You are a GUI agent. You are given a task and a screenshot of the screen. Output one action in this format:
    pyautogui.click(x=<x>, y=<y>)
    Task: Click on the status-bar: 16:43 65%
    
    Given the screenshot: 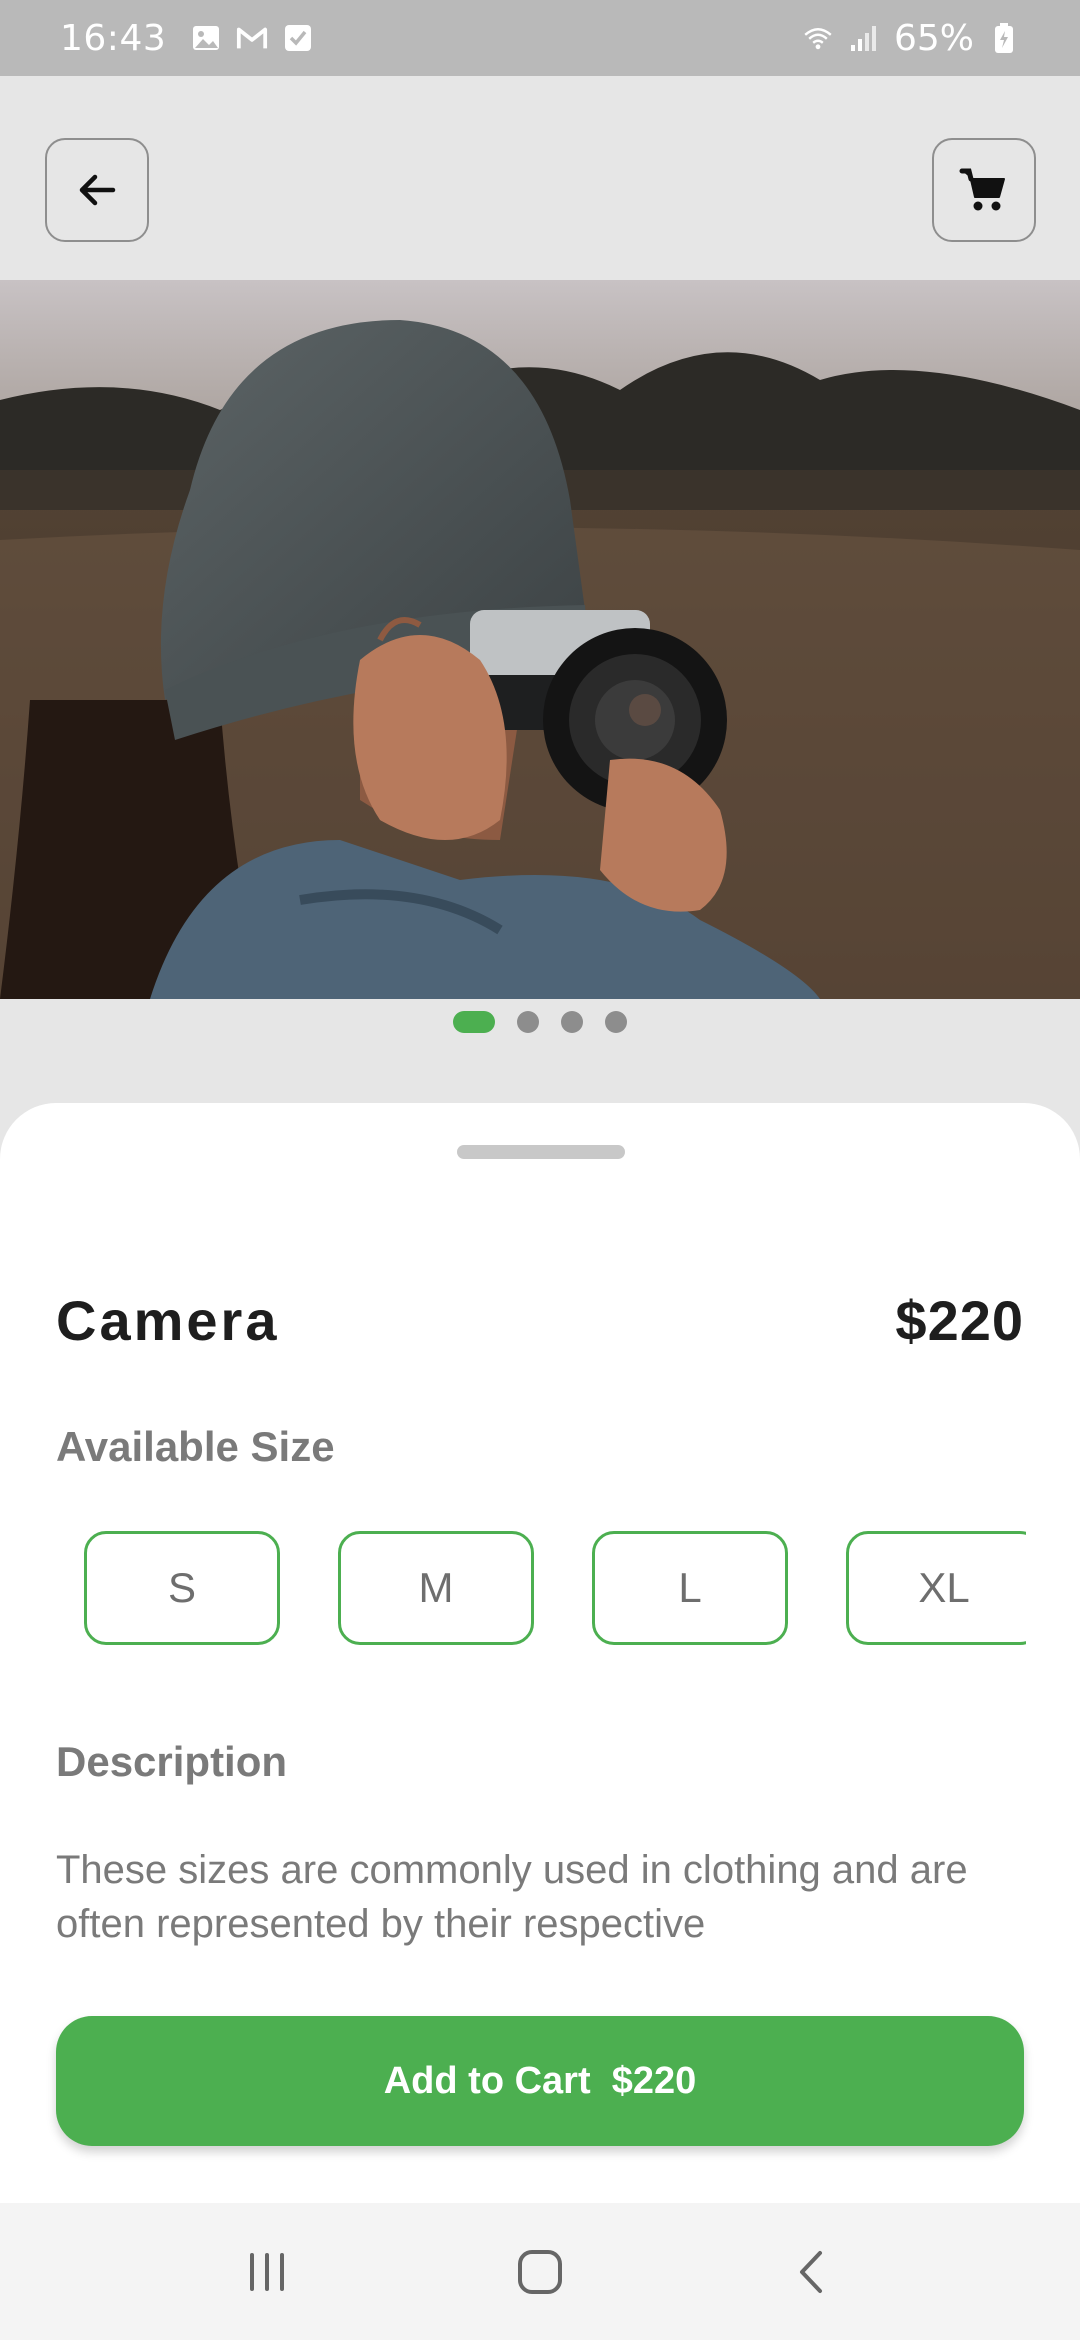 What is the action you would take?
    pyautogui.click(x=540, y=38)
    